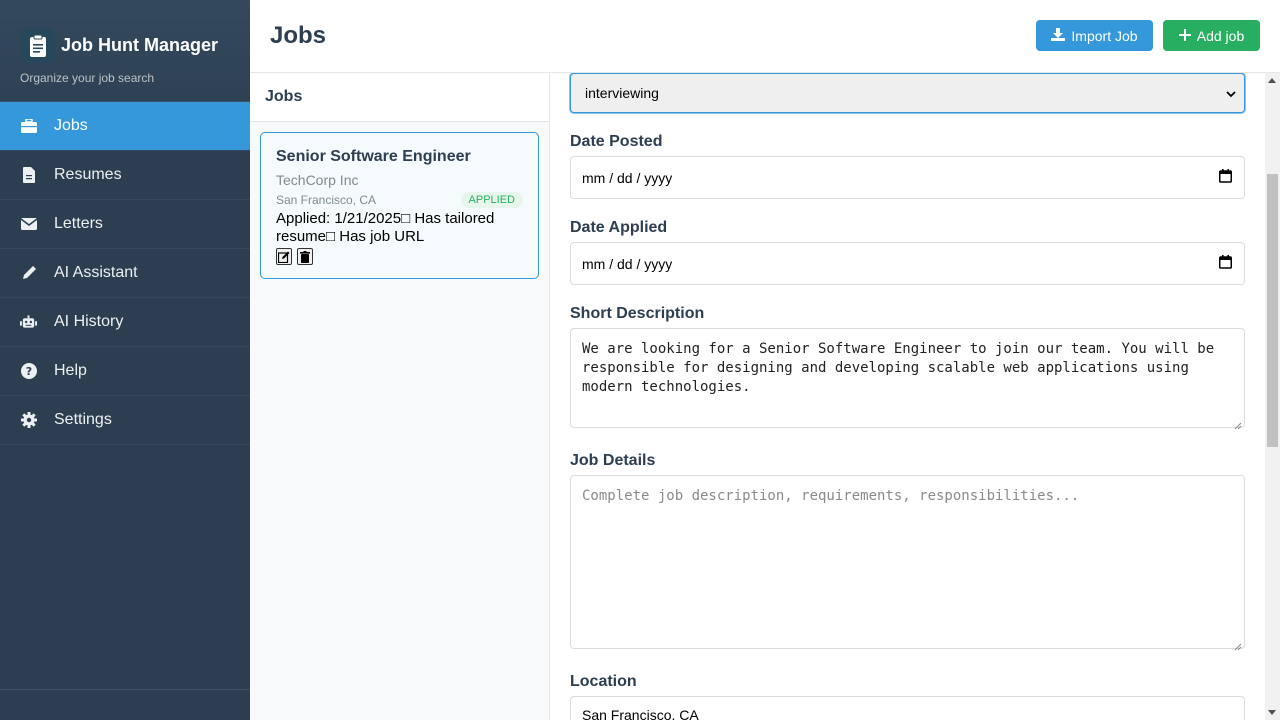 This screenshot has height=720, width=1280. I want to click on envelope-icon, so click(28, 224).